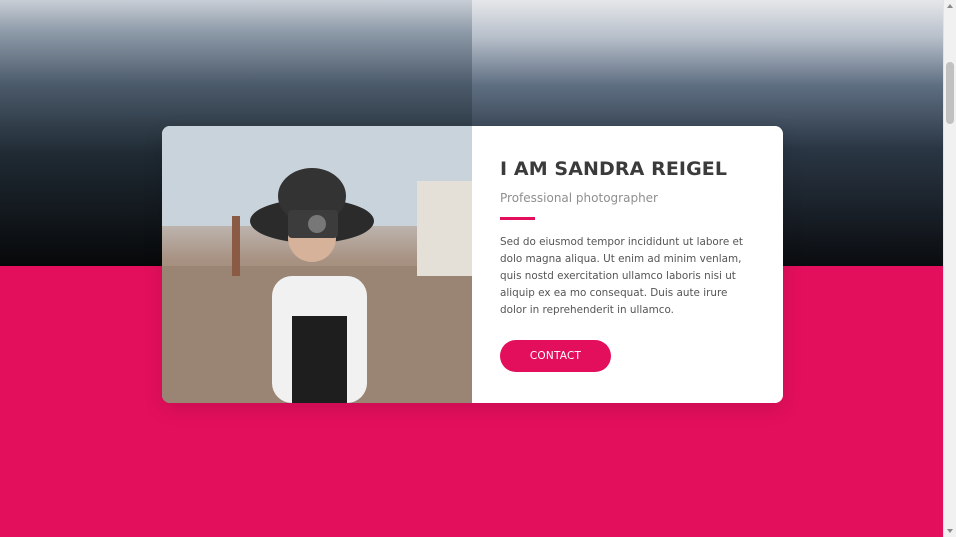 The image size is (956, 537). I want to click on profile-name: I AM SANDRA REIGEL, so click(614, 169).